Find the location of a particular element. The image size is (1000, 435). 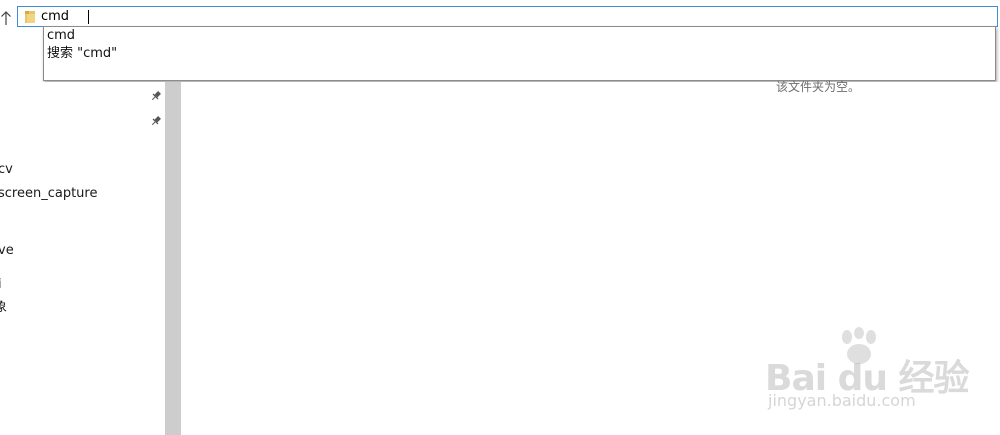

pane-splitter is located at coordinates (173, 258).